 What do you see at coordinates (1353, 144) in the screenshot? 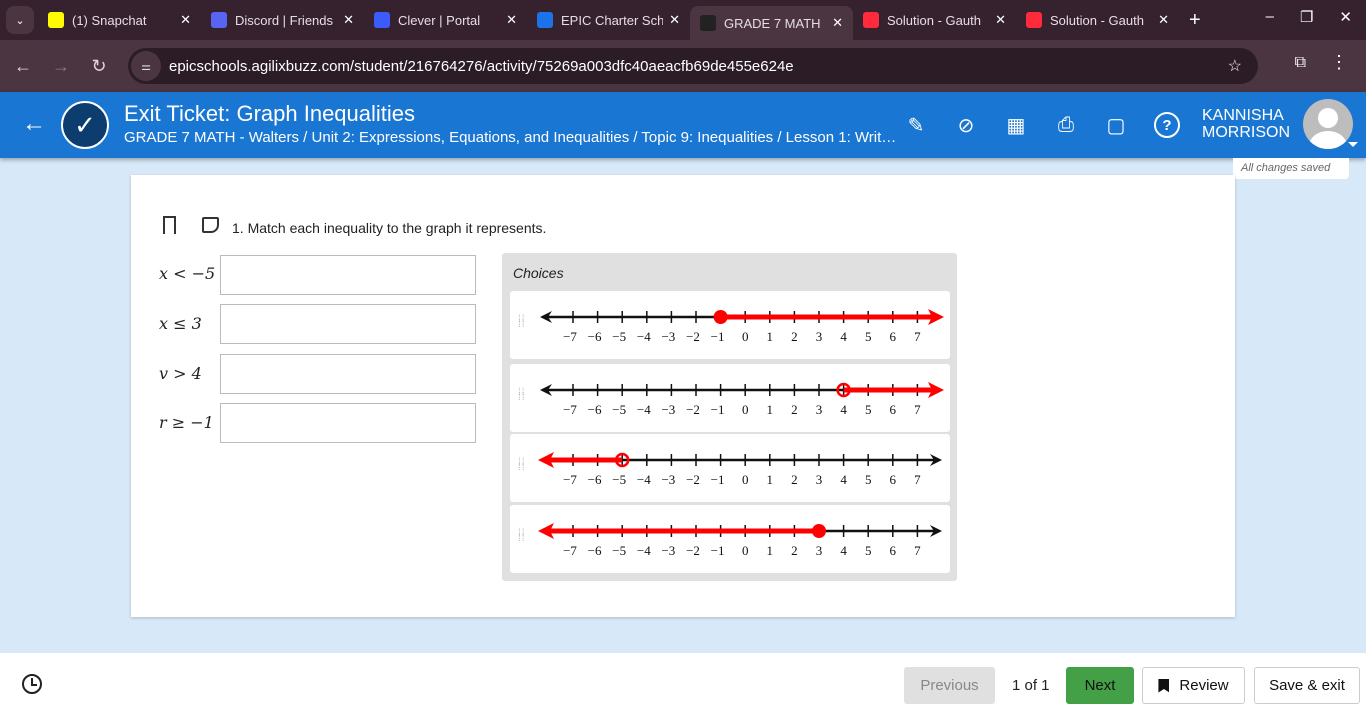
I see `chevron-down-icon` at bounding box center [1353, 144].